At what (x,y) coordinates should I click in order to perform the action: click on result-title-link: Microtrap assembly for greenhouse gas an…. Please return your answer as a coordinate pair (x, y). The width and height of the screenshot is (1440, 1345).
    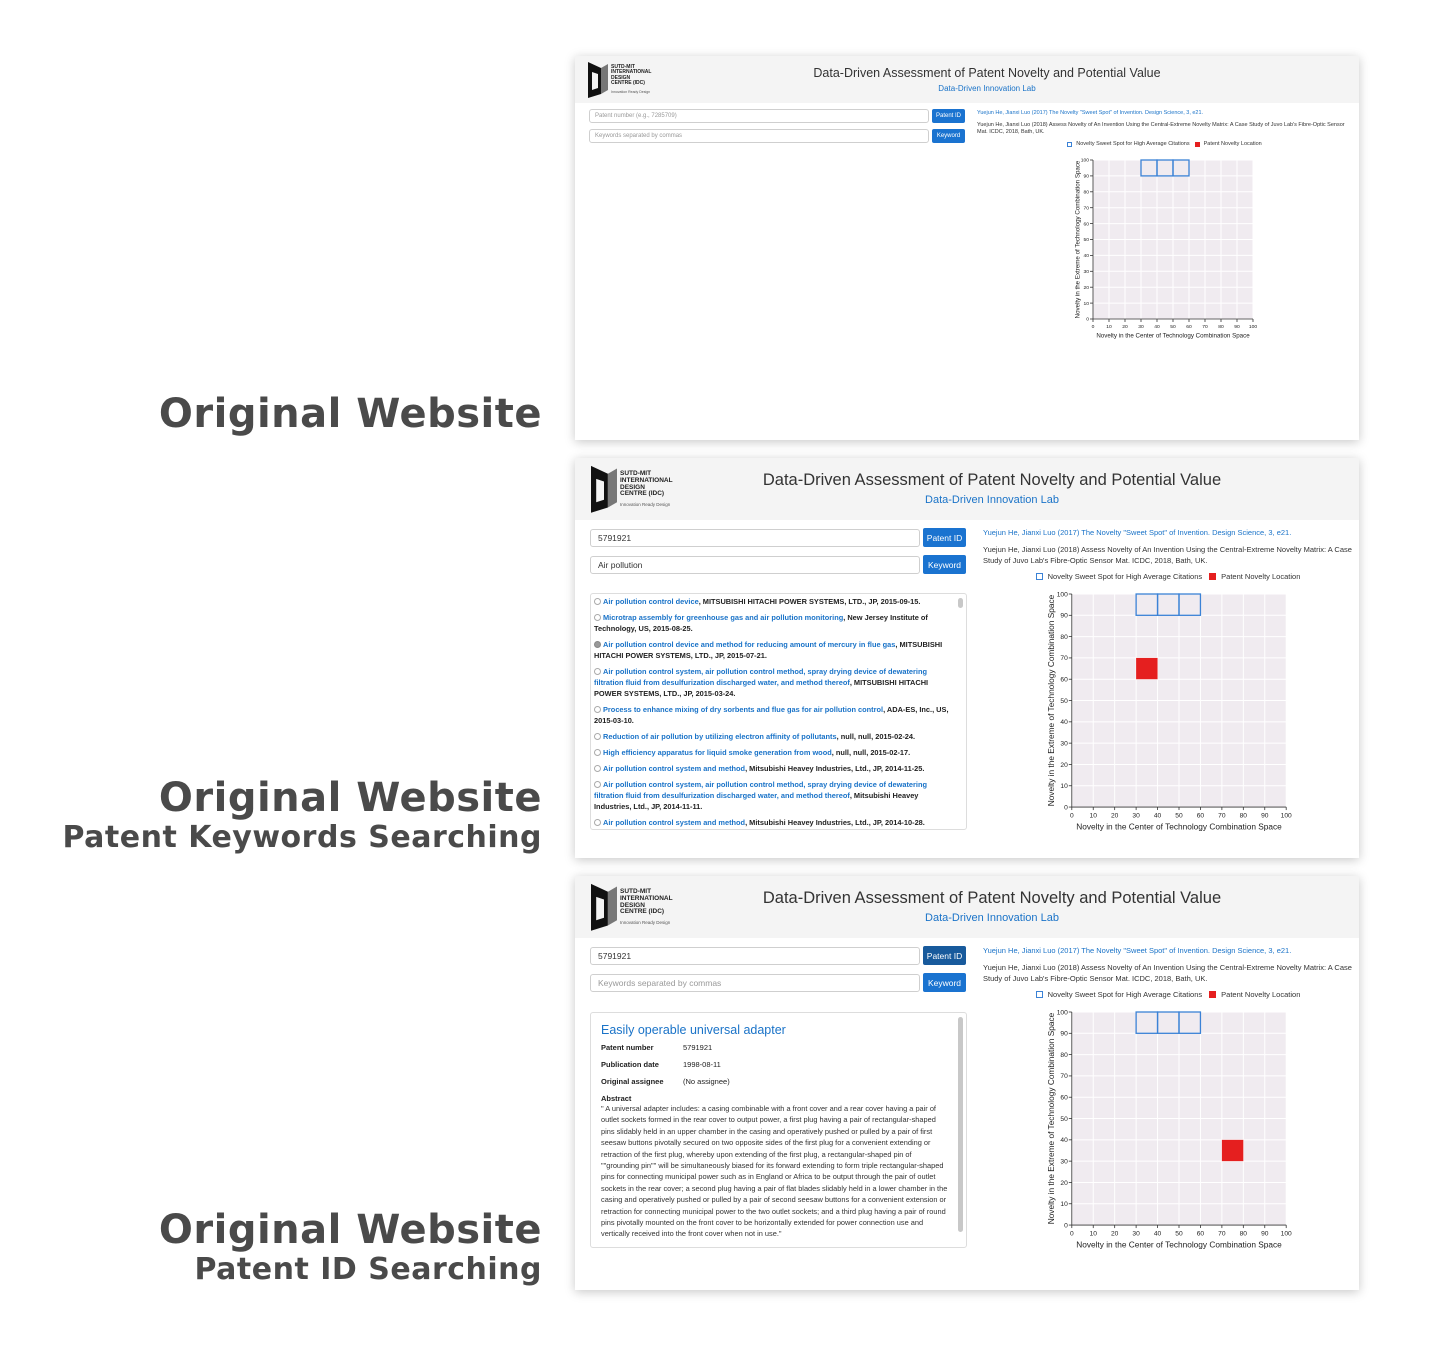
    Looking at the image, I should click on (723, 617).